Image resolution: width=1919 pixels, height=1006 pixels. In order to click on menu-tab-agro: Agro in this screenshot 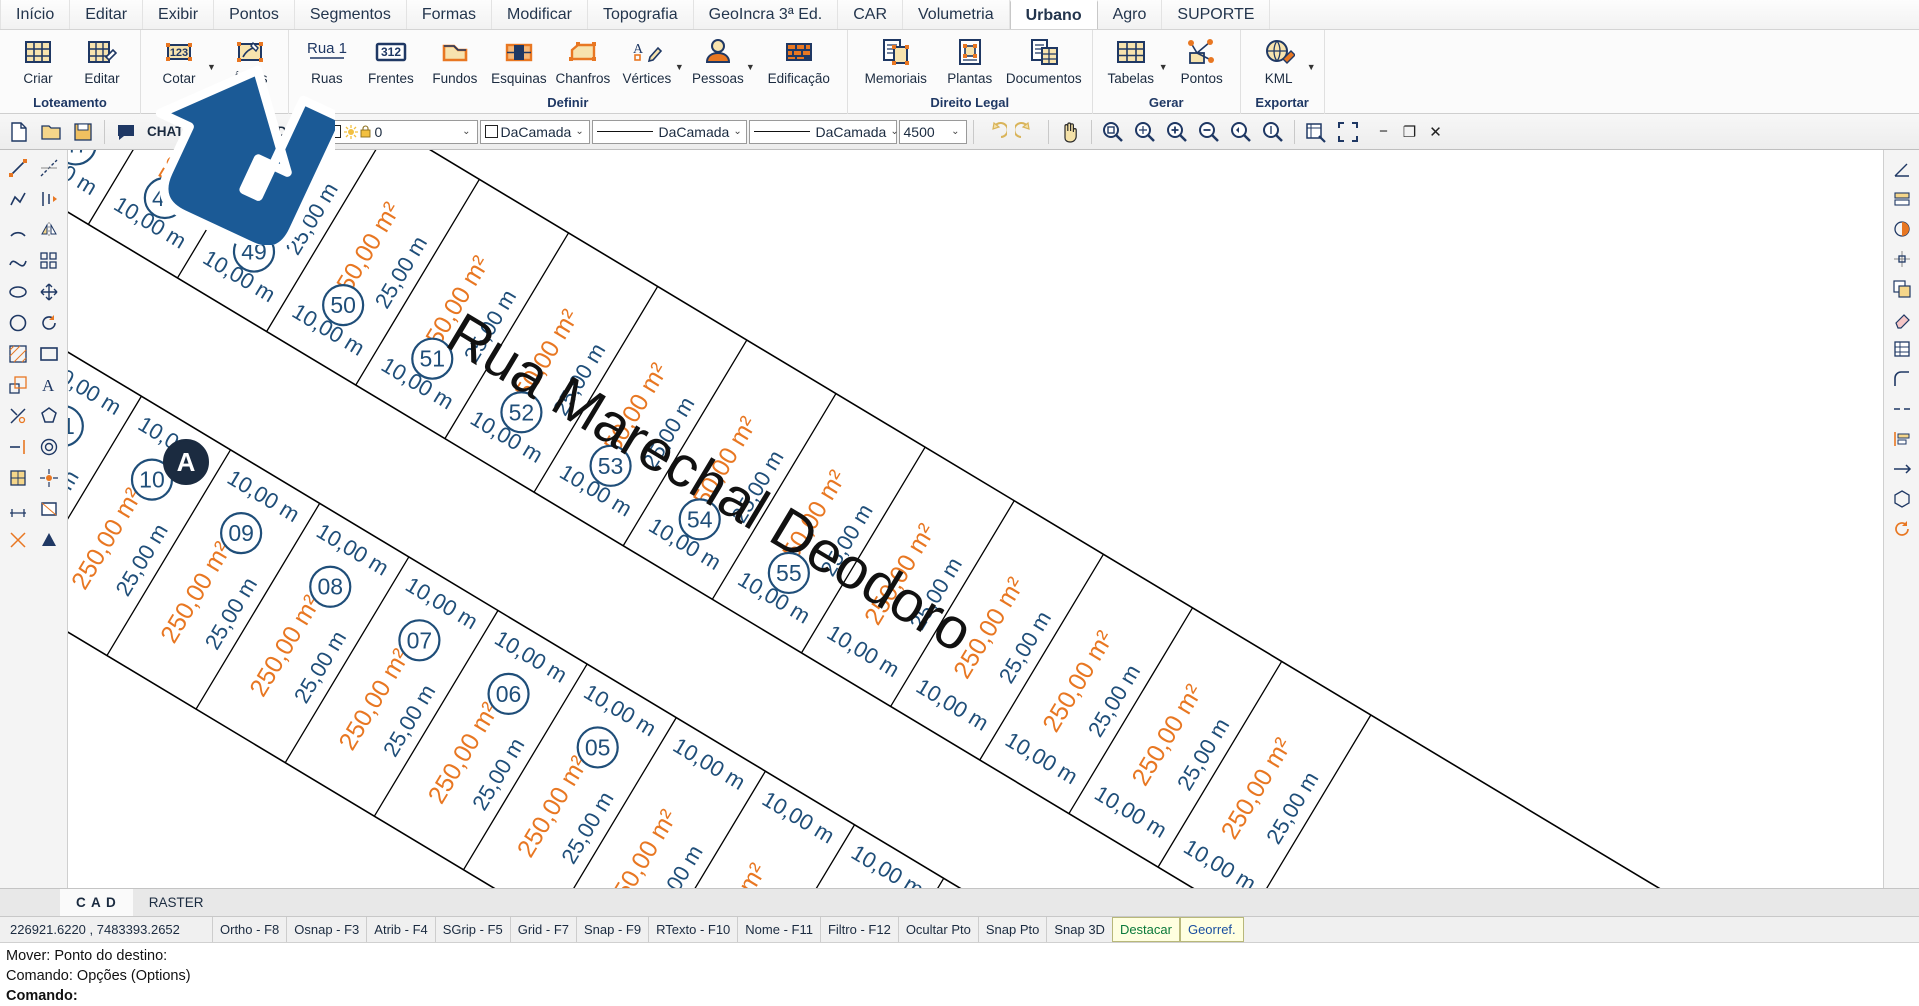, I will do `click(1130, 14)`.